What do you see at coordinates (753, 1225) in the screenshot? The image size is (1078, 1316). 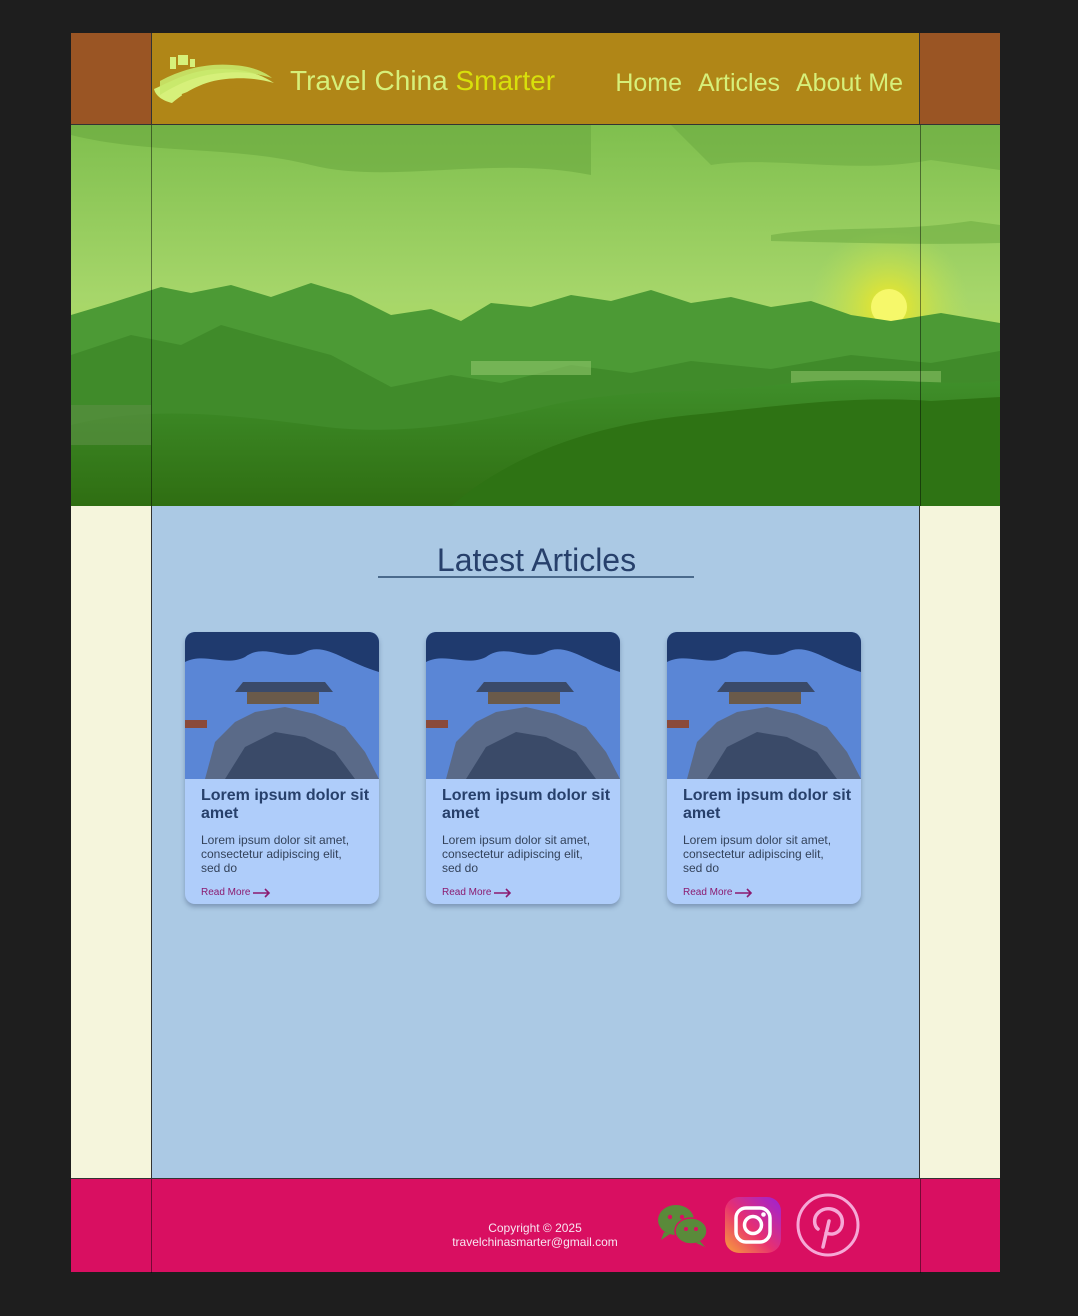 I see `instagram-icon` at bounding box center [753, 1225].